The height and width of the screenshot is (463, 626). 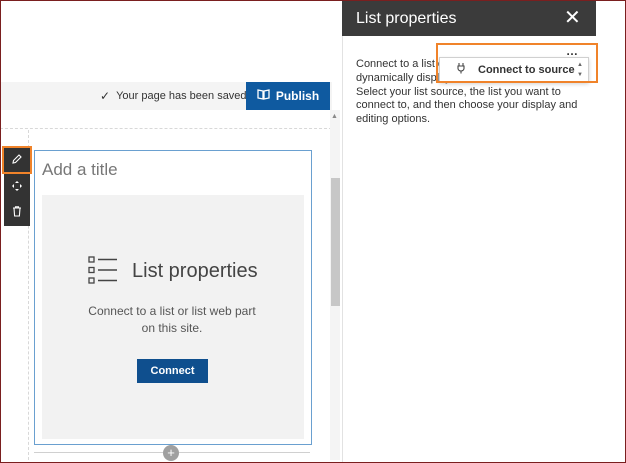 What do you see at coordinates (297, 96) in the screenshot?
I see `publish-label: Publish` at bounding box center [297, 96].